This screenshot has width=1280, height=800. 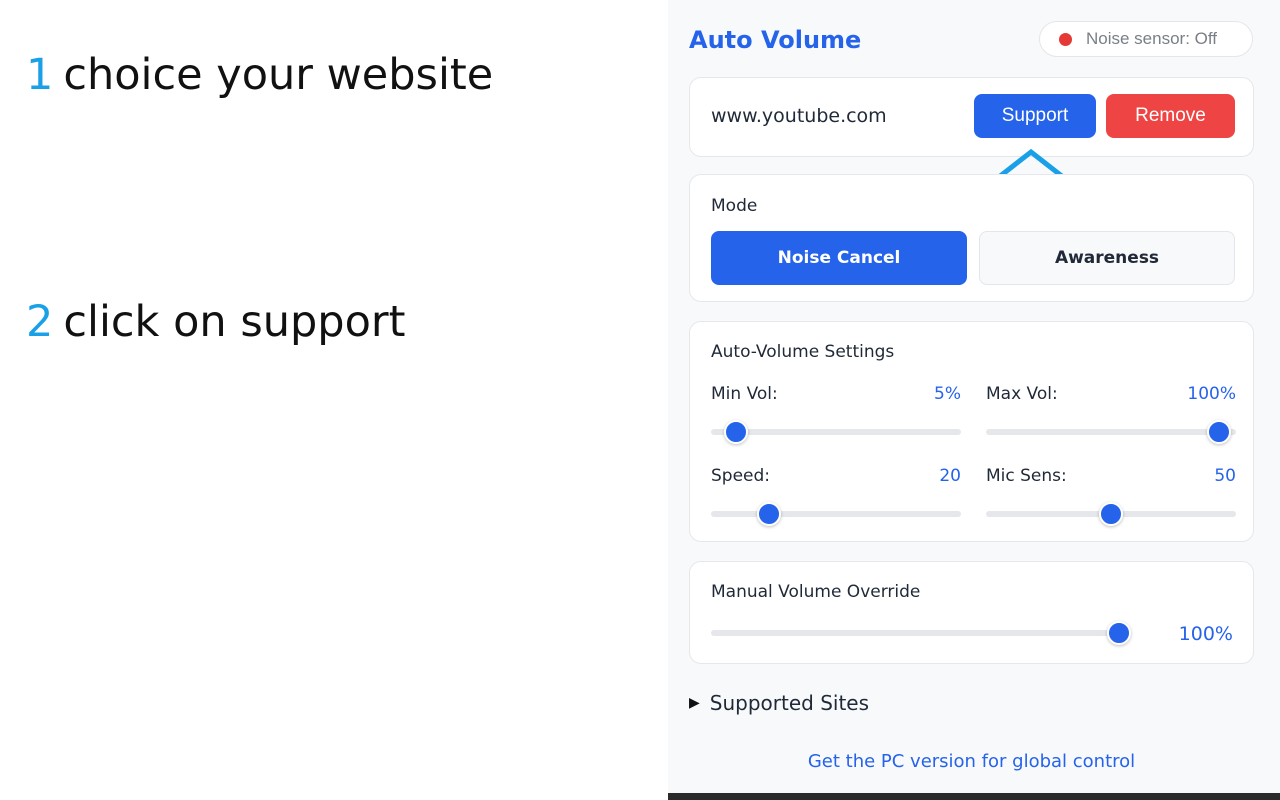 I want to click on app-title: Auto Volume, so click(x=775, y=40).